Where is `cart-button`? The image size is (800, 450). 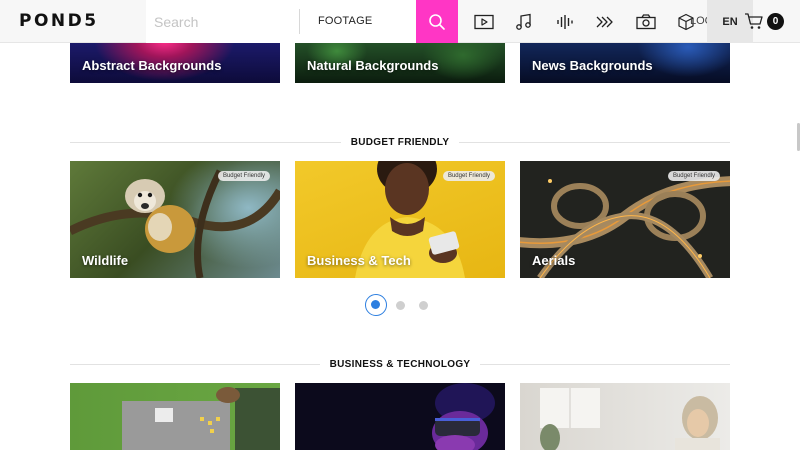
cart-button is located at coordinates (755, 22).